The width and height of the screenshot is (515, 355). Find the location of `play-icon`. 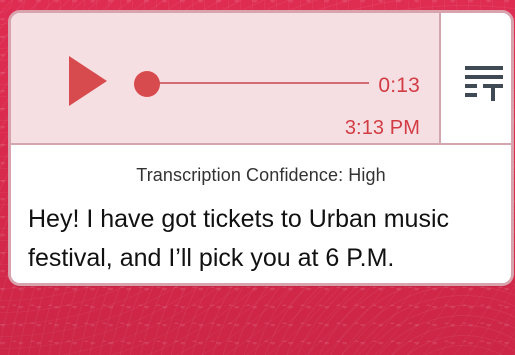

play-icon is located at coordinates (88, 81).